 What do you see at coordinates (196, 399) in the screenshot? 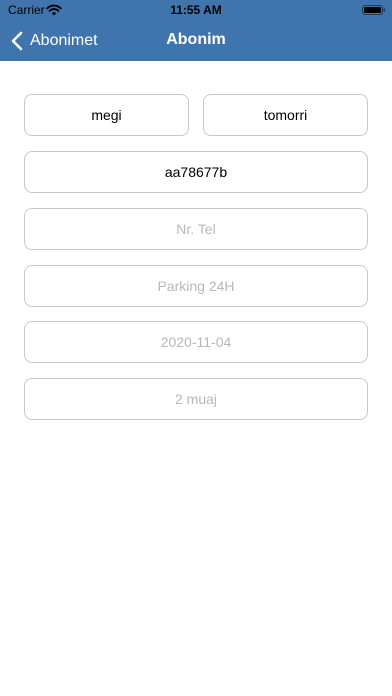
I see `duration-field` at bounding box center [196, 399].